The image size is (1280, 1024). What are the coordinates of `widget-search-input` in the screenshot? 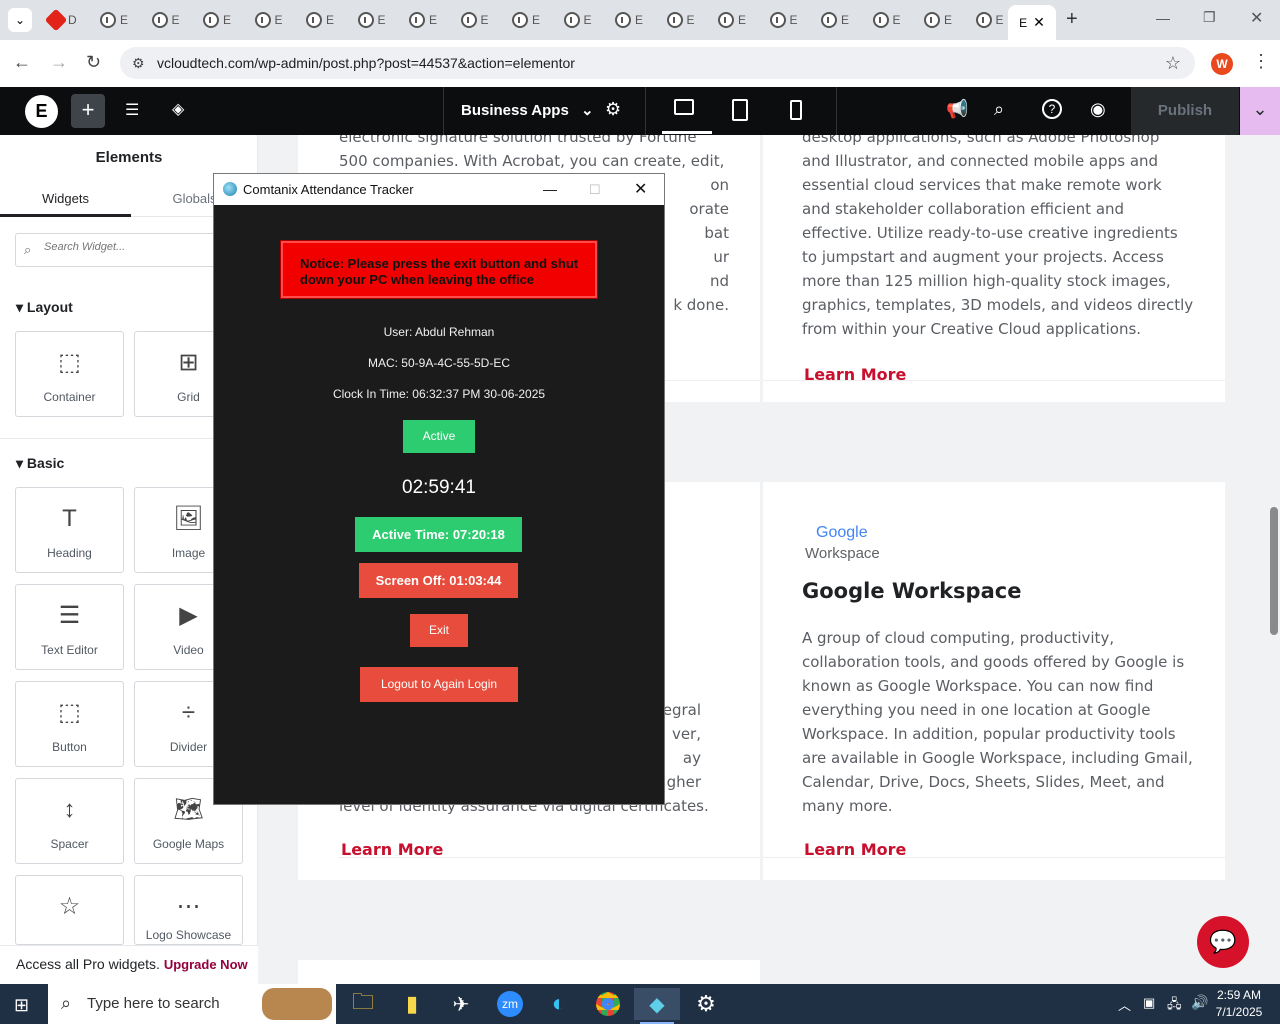 It's located at (139, 247).